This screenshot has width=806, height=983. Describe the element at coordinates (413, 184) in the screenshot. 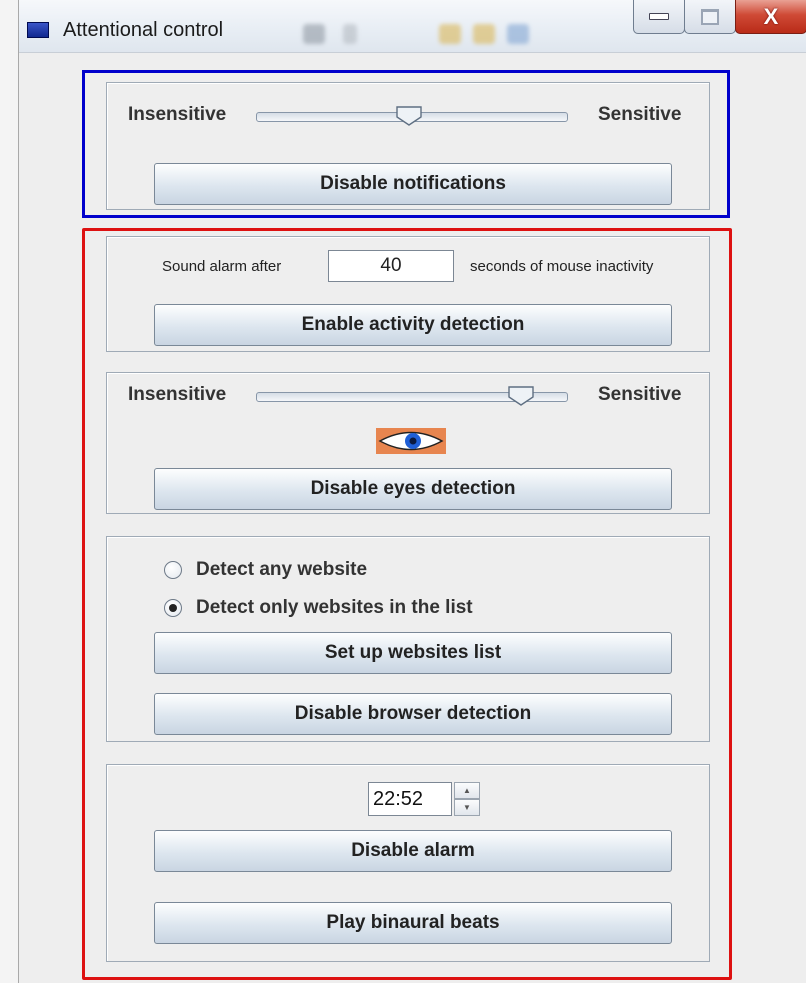

I see `disable-notifications-button: Disable notifications` at that location.